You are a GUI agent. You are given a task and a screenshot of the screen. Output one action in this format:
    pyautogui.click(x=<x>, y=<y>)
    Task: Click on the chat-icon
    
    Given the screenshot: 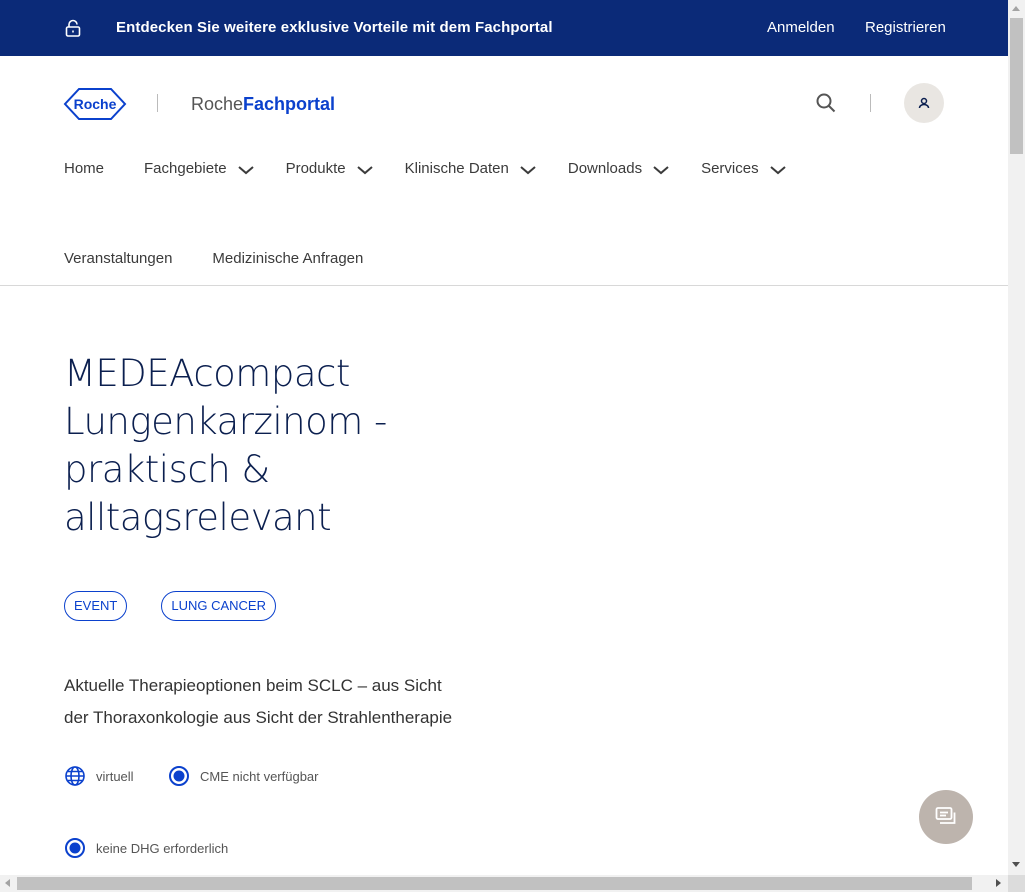 What is the action you would take?
    pyautogui.click(x=945, y=815)
    